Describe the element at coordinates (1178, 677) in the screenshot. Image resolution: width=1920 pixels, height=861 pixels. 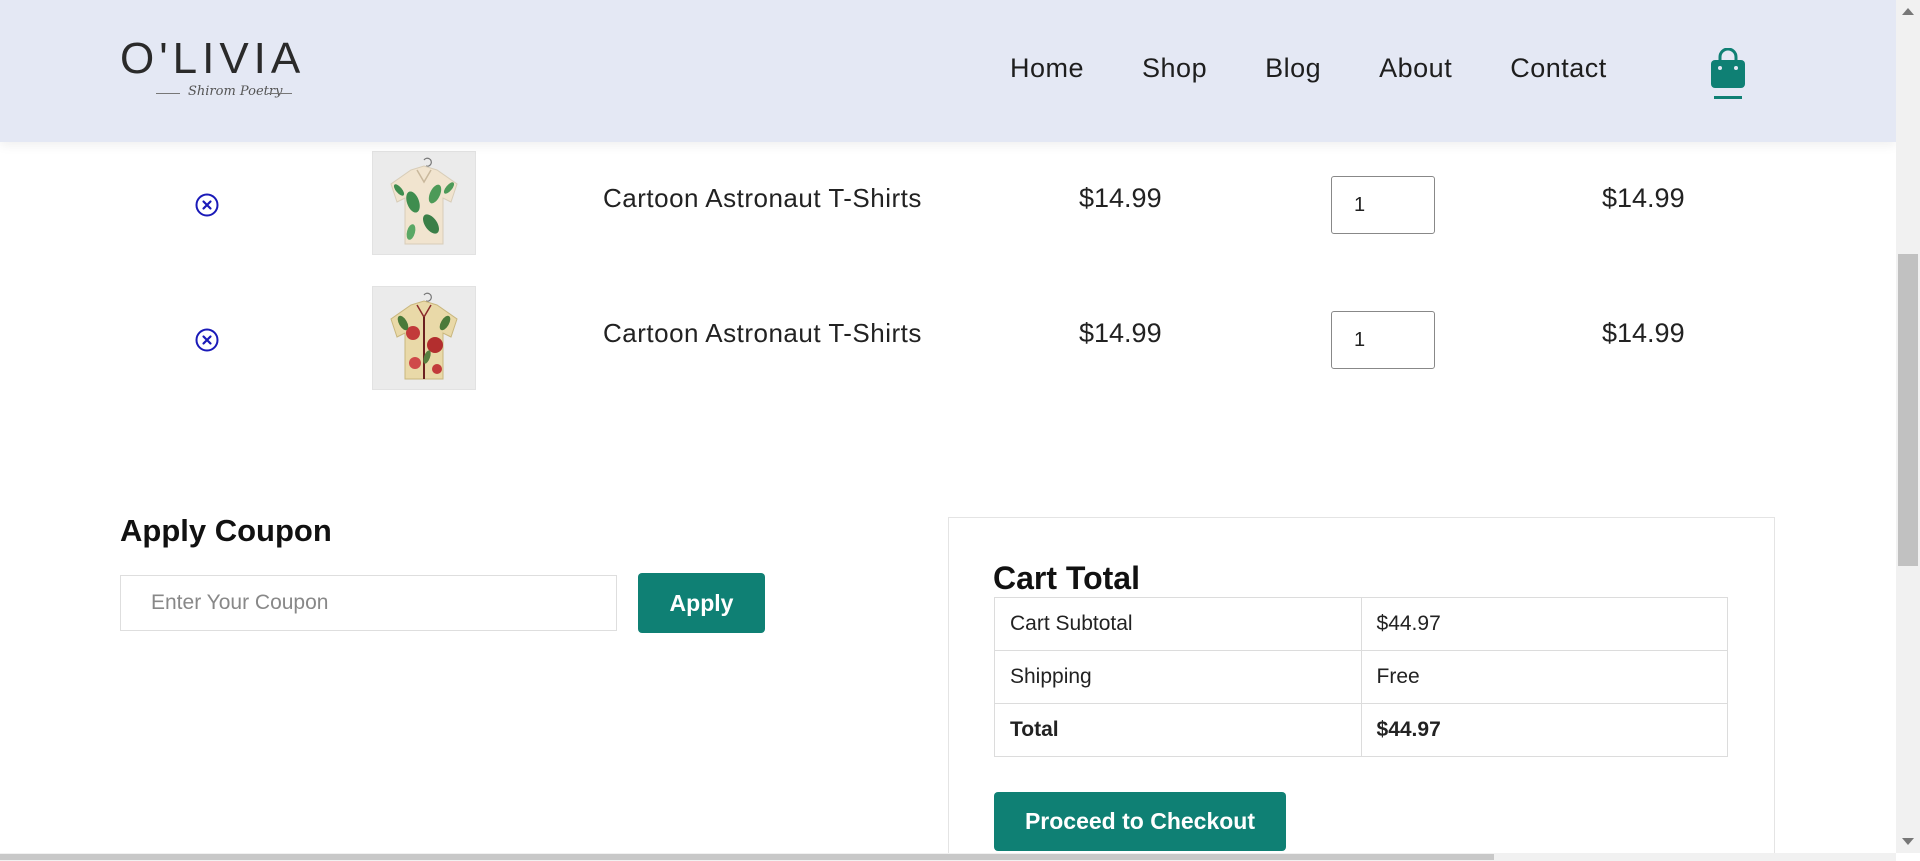
I see `shipping-label: Shipping` at that location.